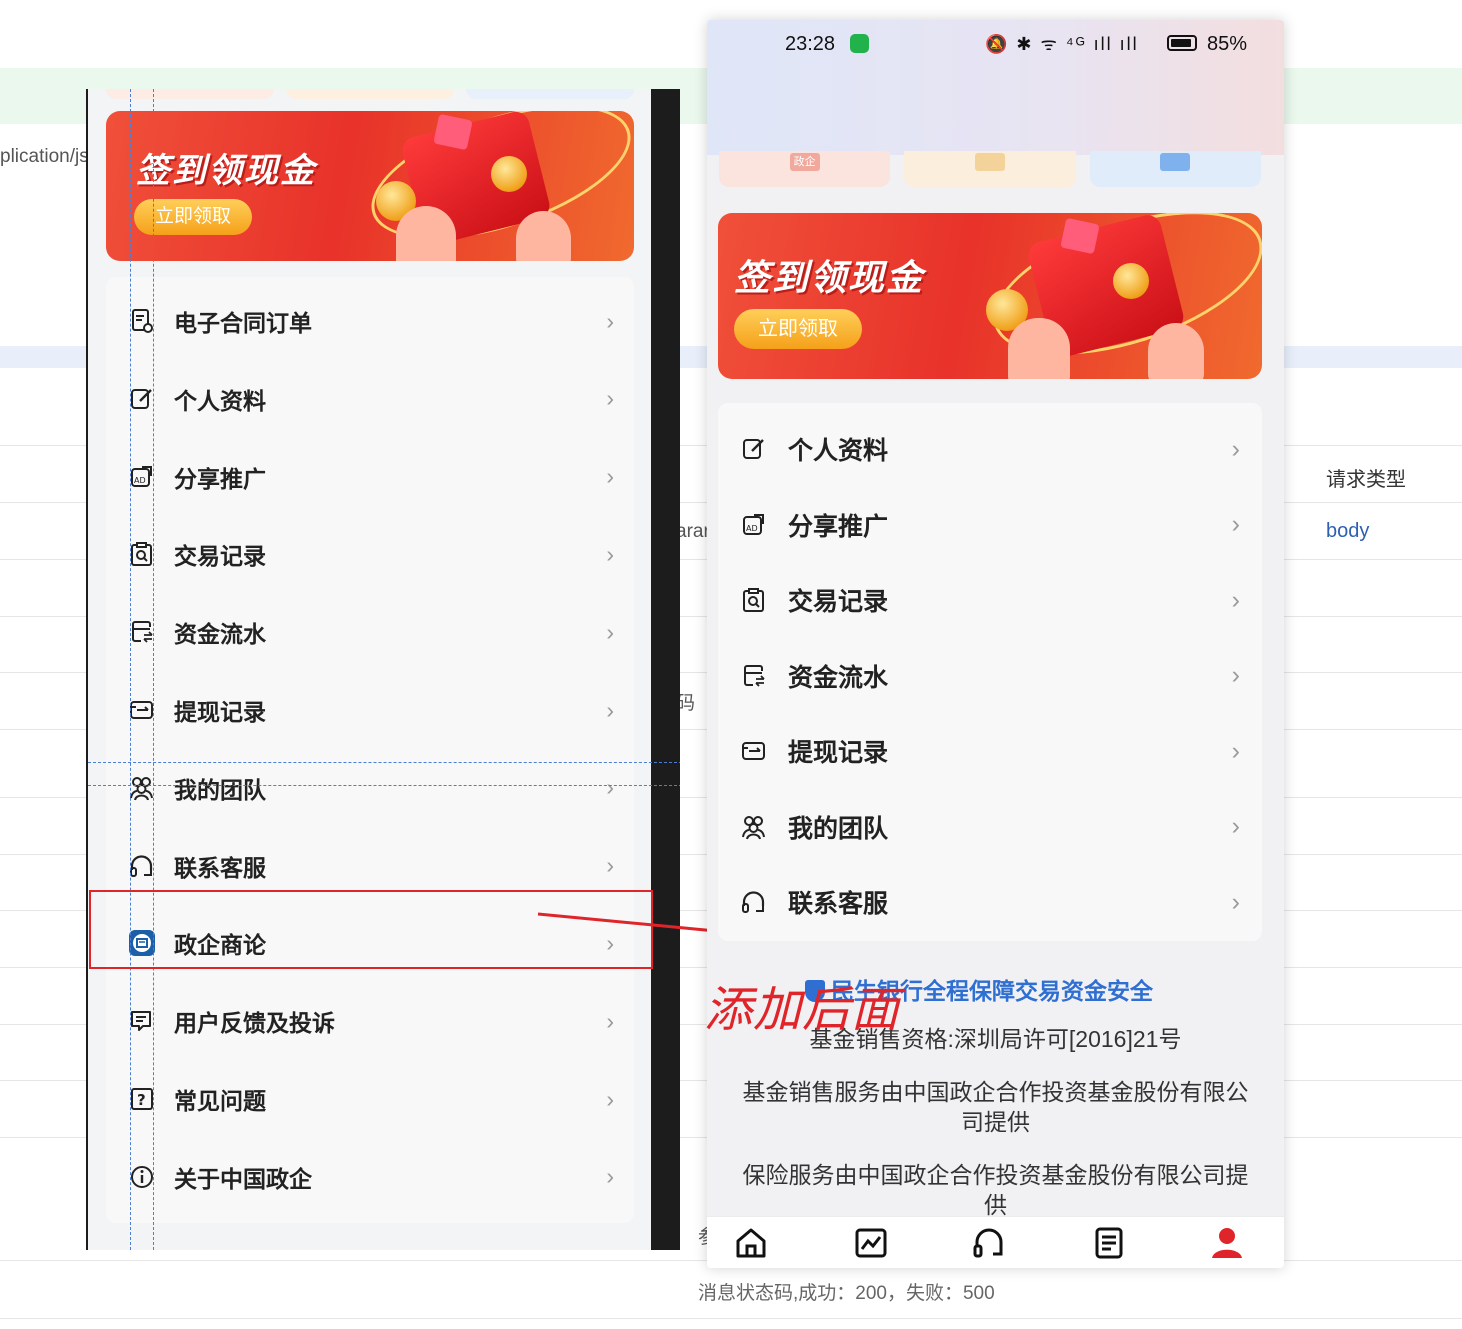 This screenshot has height=1329, width=1462. Describe the element at coordinates (1347, 531) in the screenshot. I see `body-link: body` at that location.